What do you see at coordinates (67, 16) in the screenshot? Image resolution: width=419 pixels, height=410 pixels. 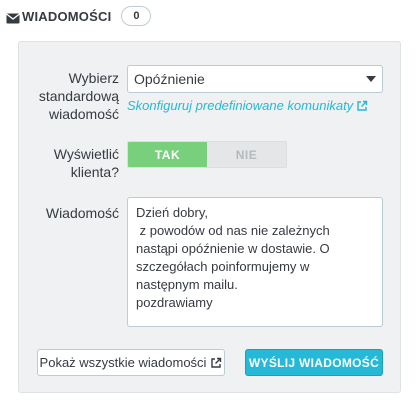 I see `messages-title: WIADOMOŚCI` at bounding box center [67, 16].